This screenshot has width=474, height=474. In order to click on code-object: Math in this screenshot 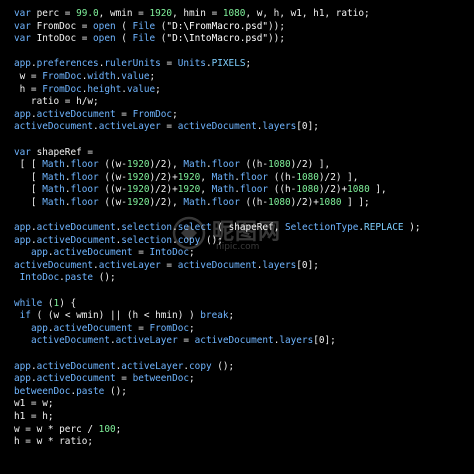, I will do `click(194, 202)`.